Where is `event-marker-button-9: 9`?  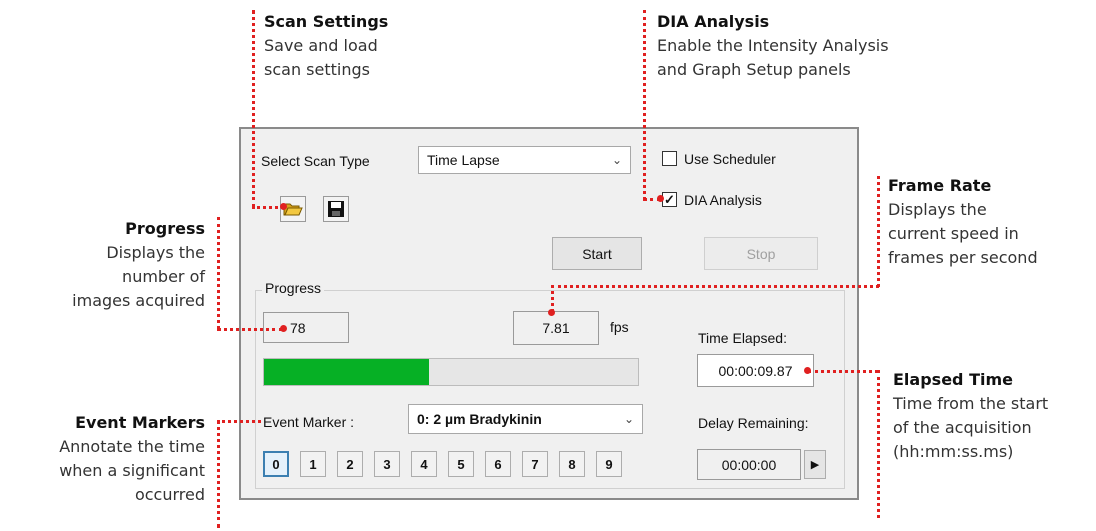
event-marker-button-9: 9 is located at coordinates (609, 464).